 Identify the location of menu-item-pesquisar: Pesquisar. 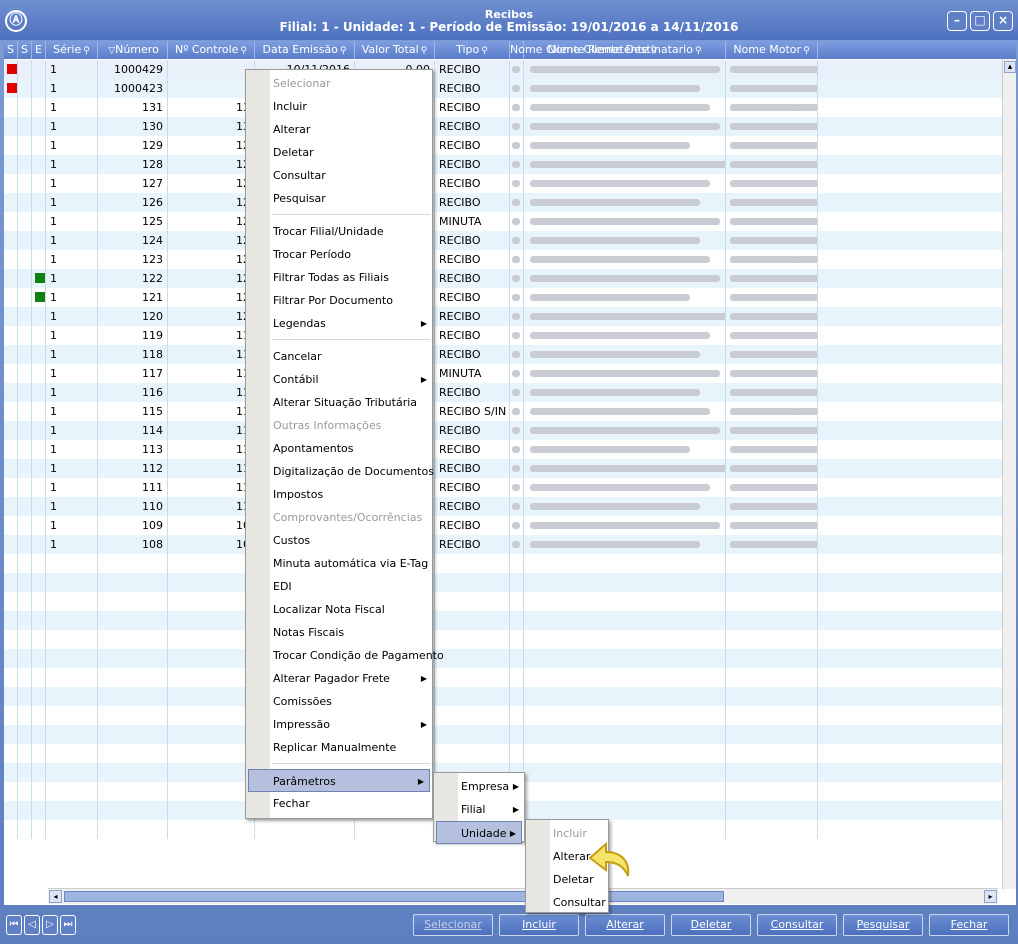
(339, 198).